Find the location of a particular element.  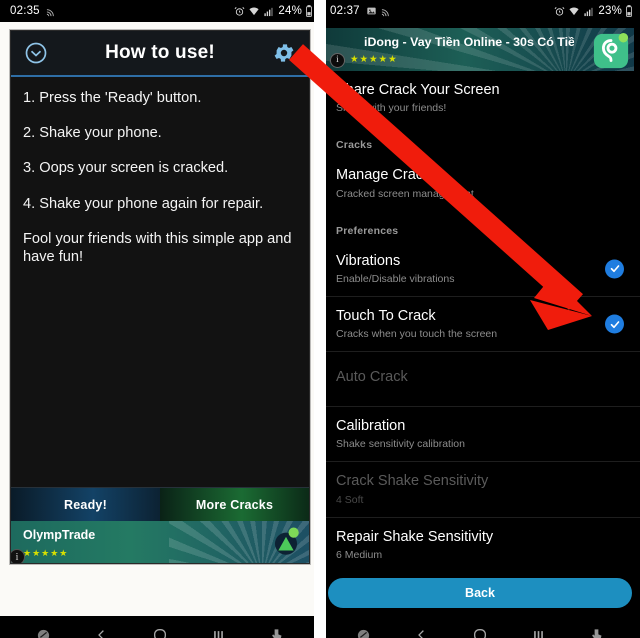

settings-item-repair-shake-sensitivity: Repair Shake Sensitivity 6 Medium is located at coordinates (480, 545).